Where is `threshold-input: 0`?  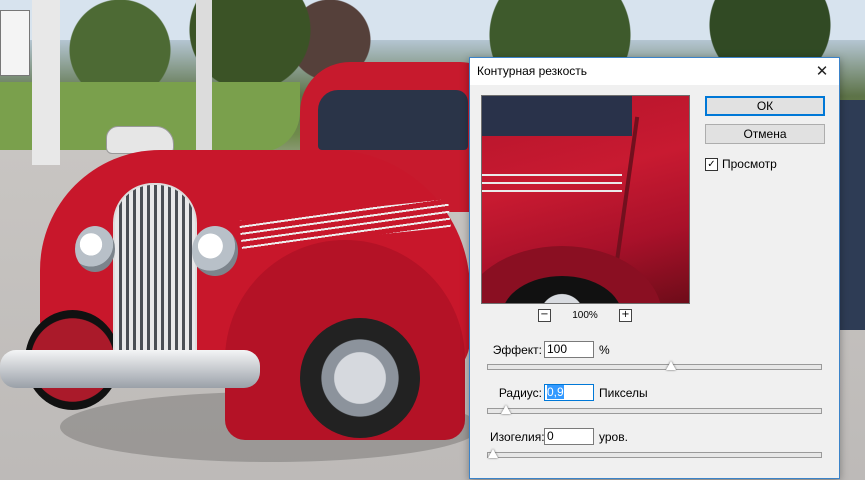
threshold-input: 0 is located at coordinates (569, 436).